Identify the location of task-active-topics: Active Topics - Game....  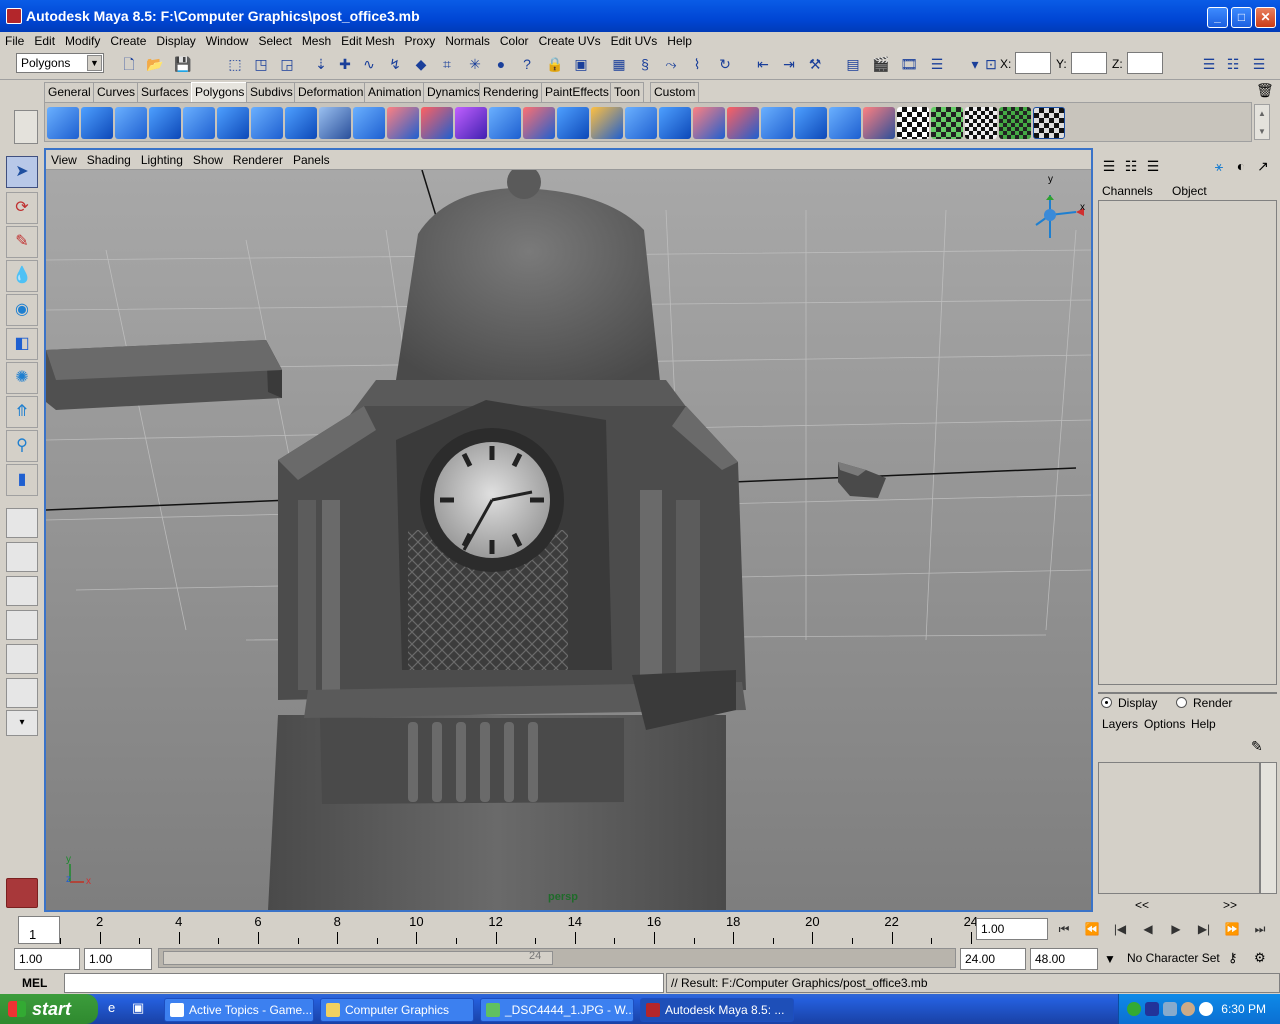
(239, 1010).